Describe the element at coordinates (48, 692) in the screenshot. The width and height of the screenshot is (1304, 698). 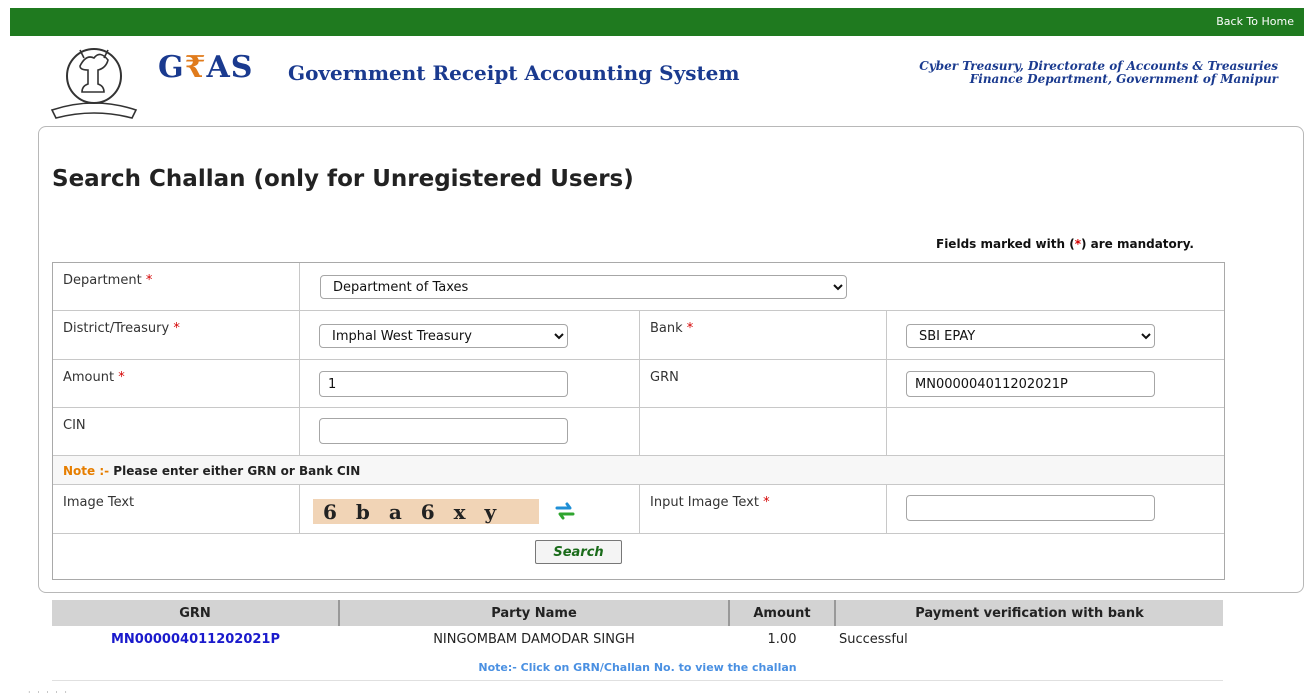
I see `footer-dots: · · · · ·` at that location.